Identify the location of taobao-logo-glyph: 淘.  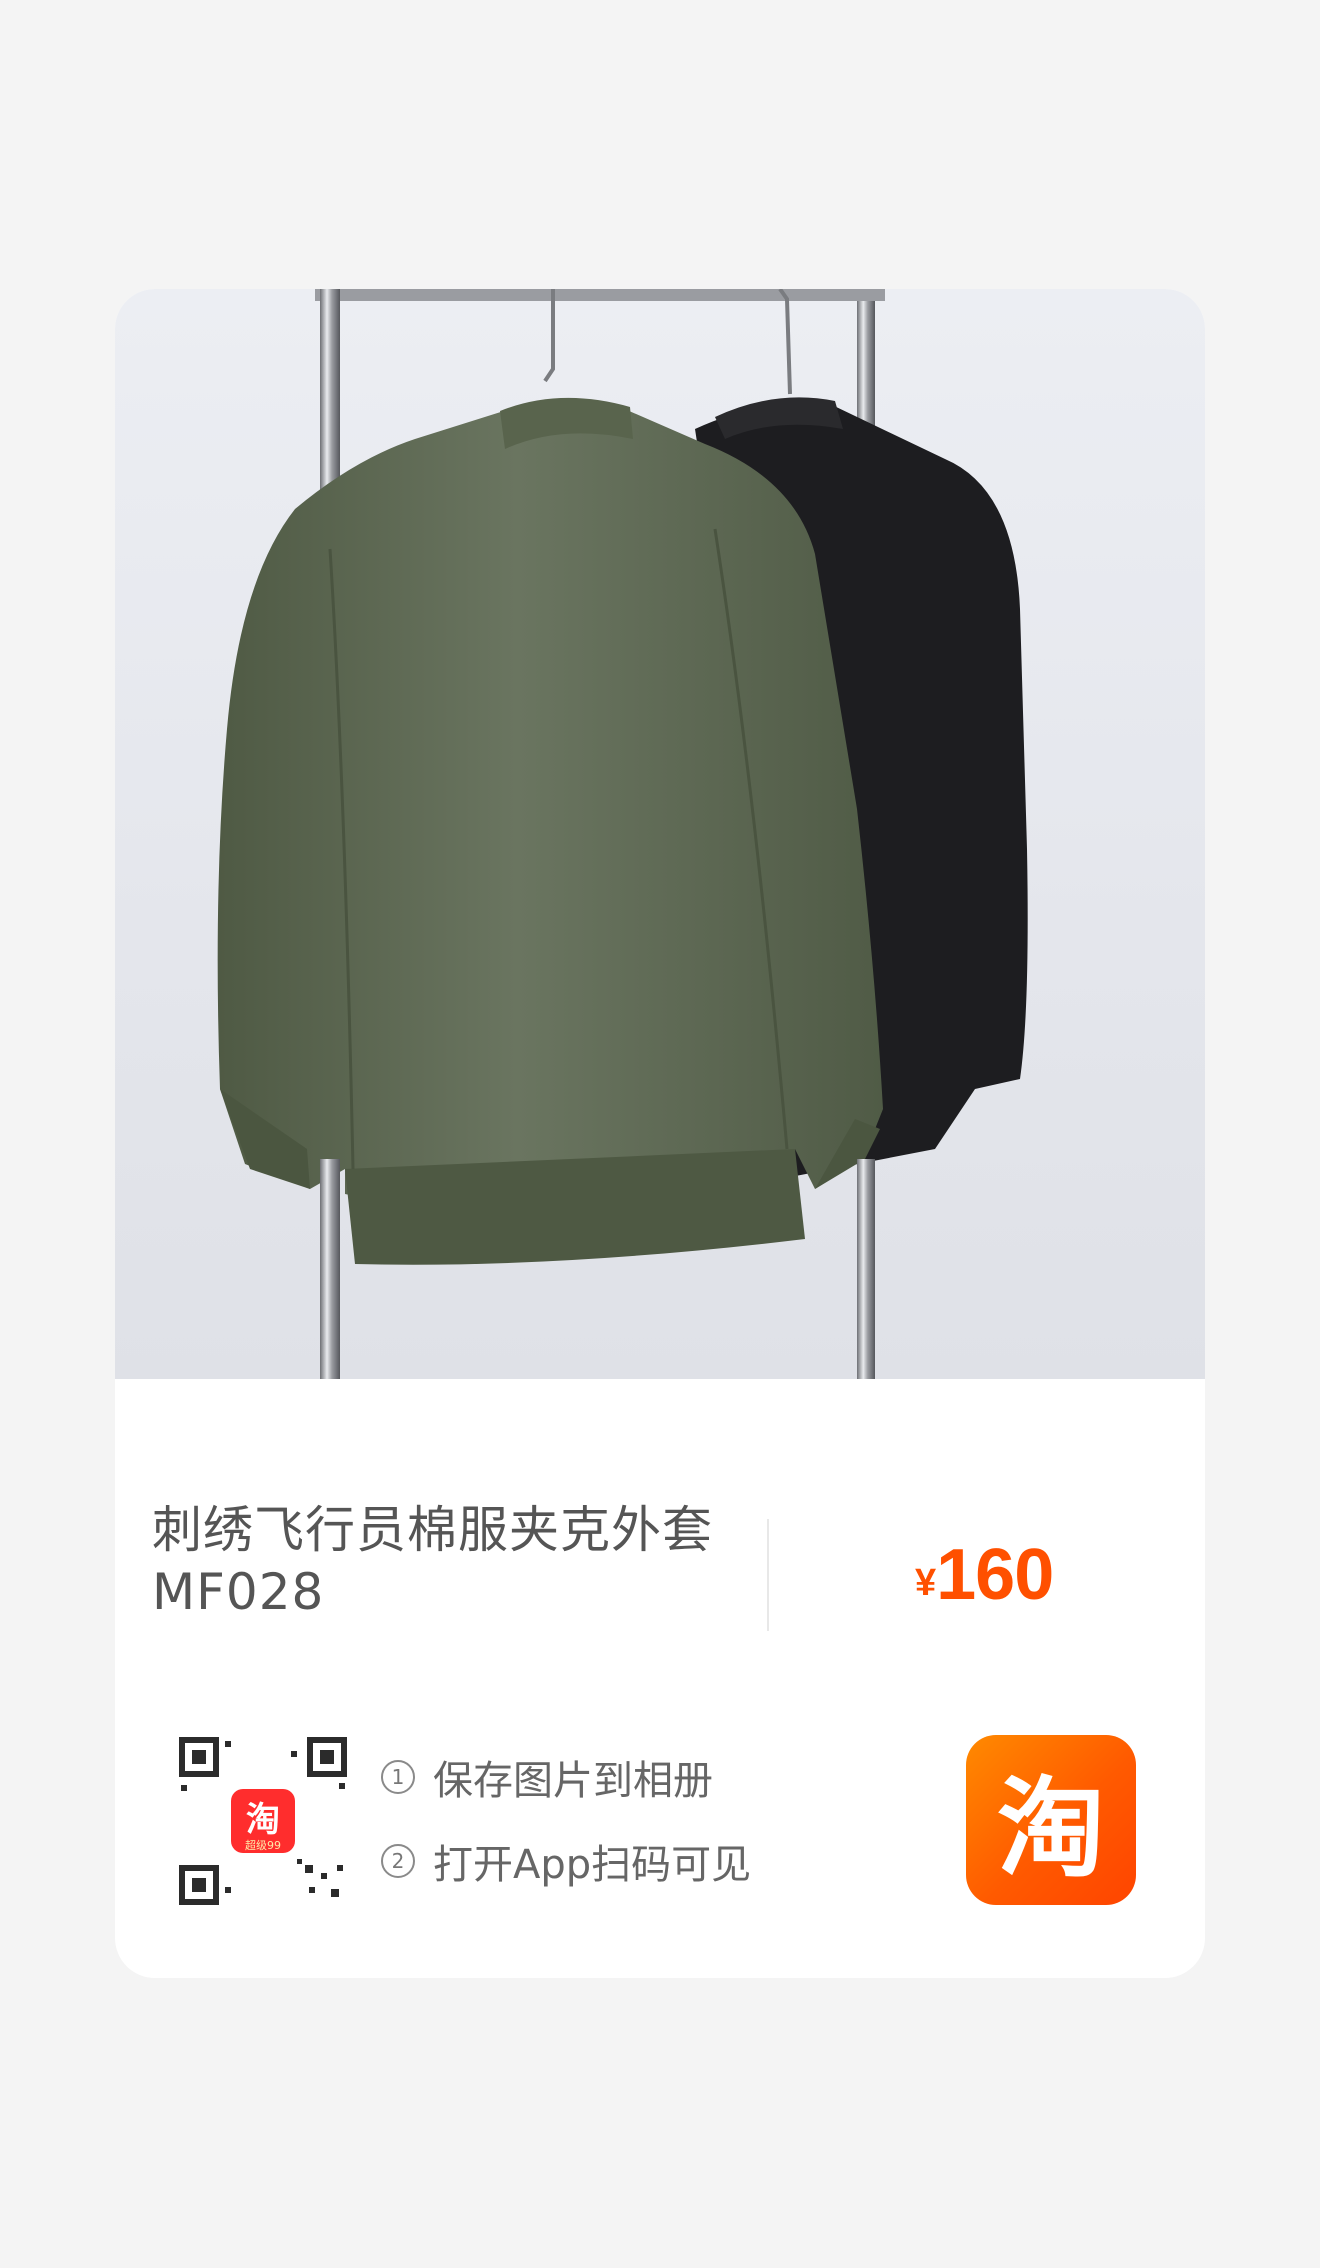
(1050, 1829).